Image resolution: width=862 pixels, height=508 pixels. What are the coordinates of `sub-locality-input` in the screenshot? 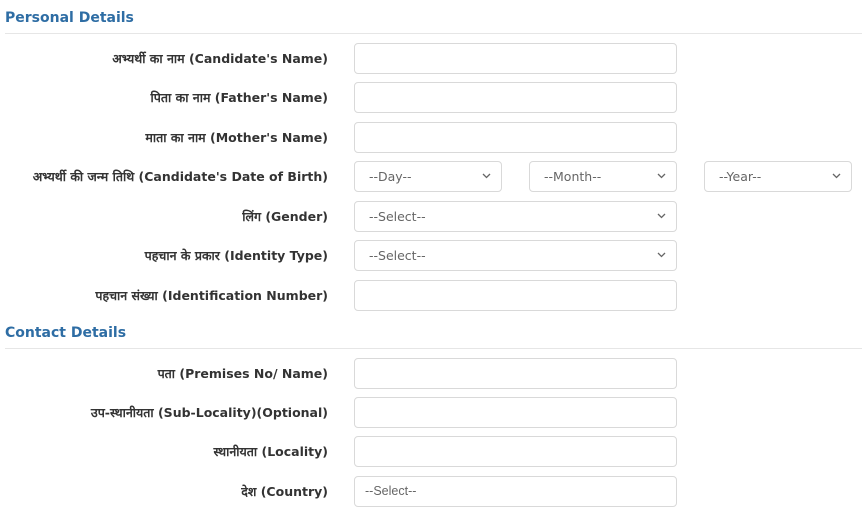 It's located at (515, 412).